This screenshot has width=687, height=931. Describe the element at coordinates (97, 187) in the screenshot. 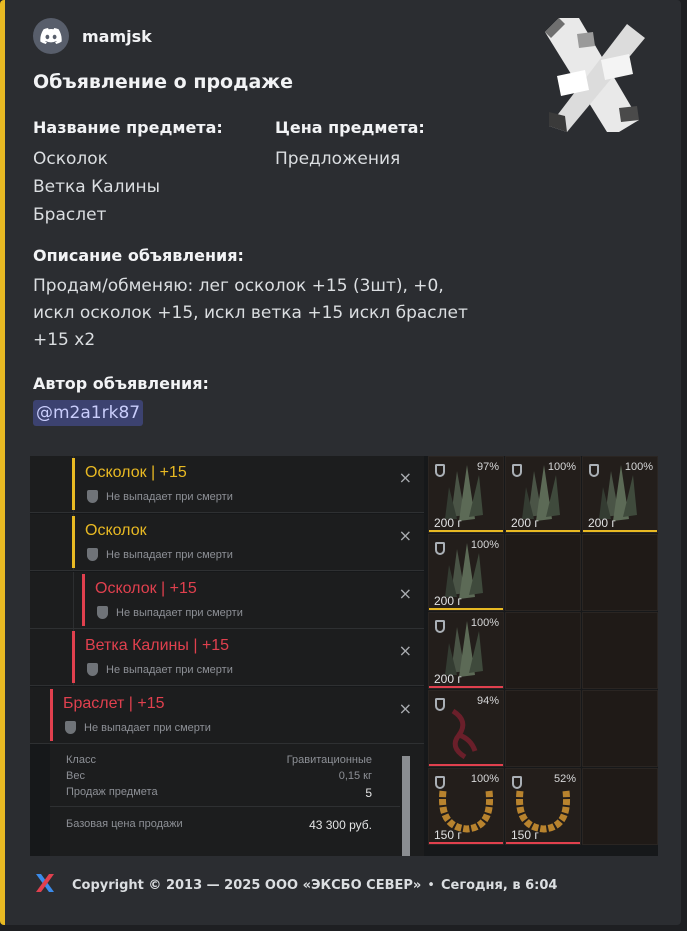

I see `field-value: Ветка Калины` at that location.